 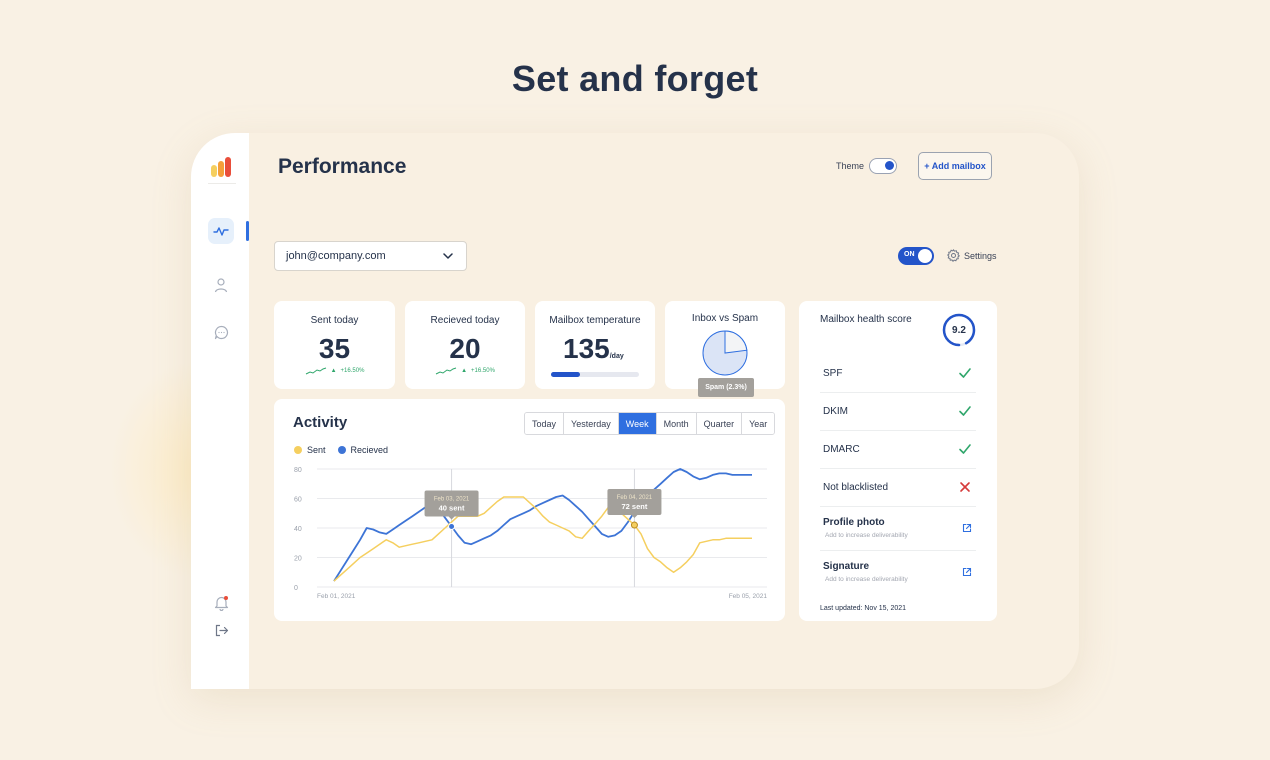 What do you see at coordinates (448, 256) in the screenshot?
I see `chevron-down-icon` at bounding box center [448, 256].